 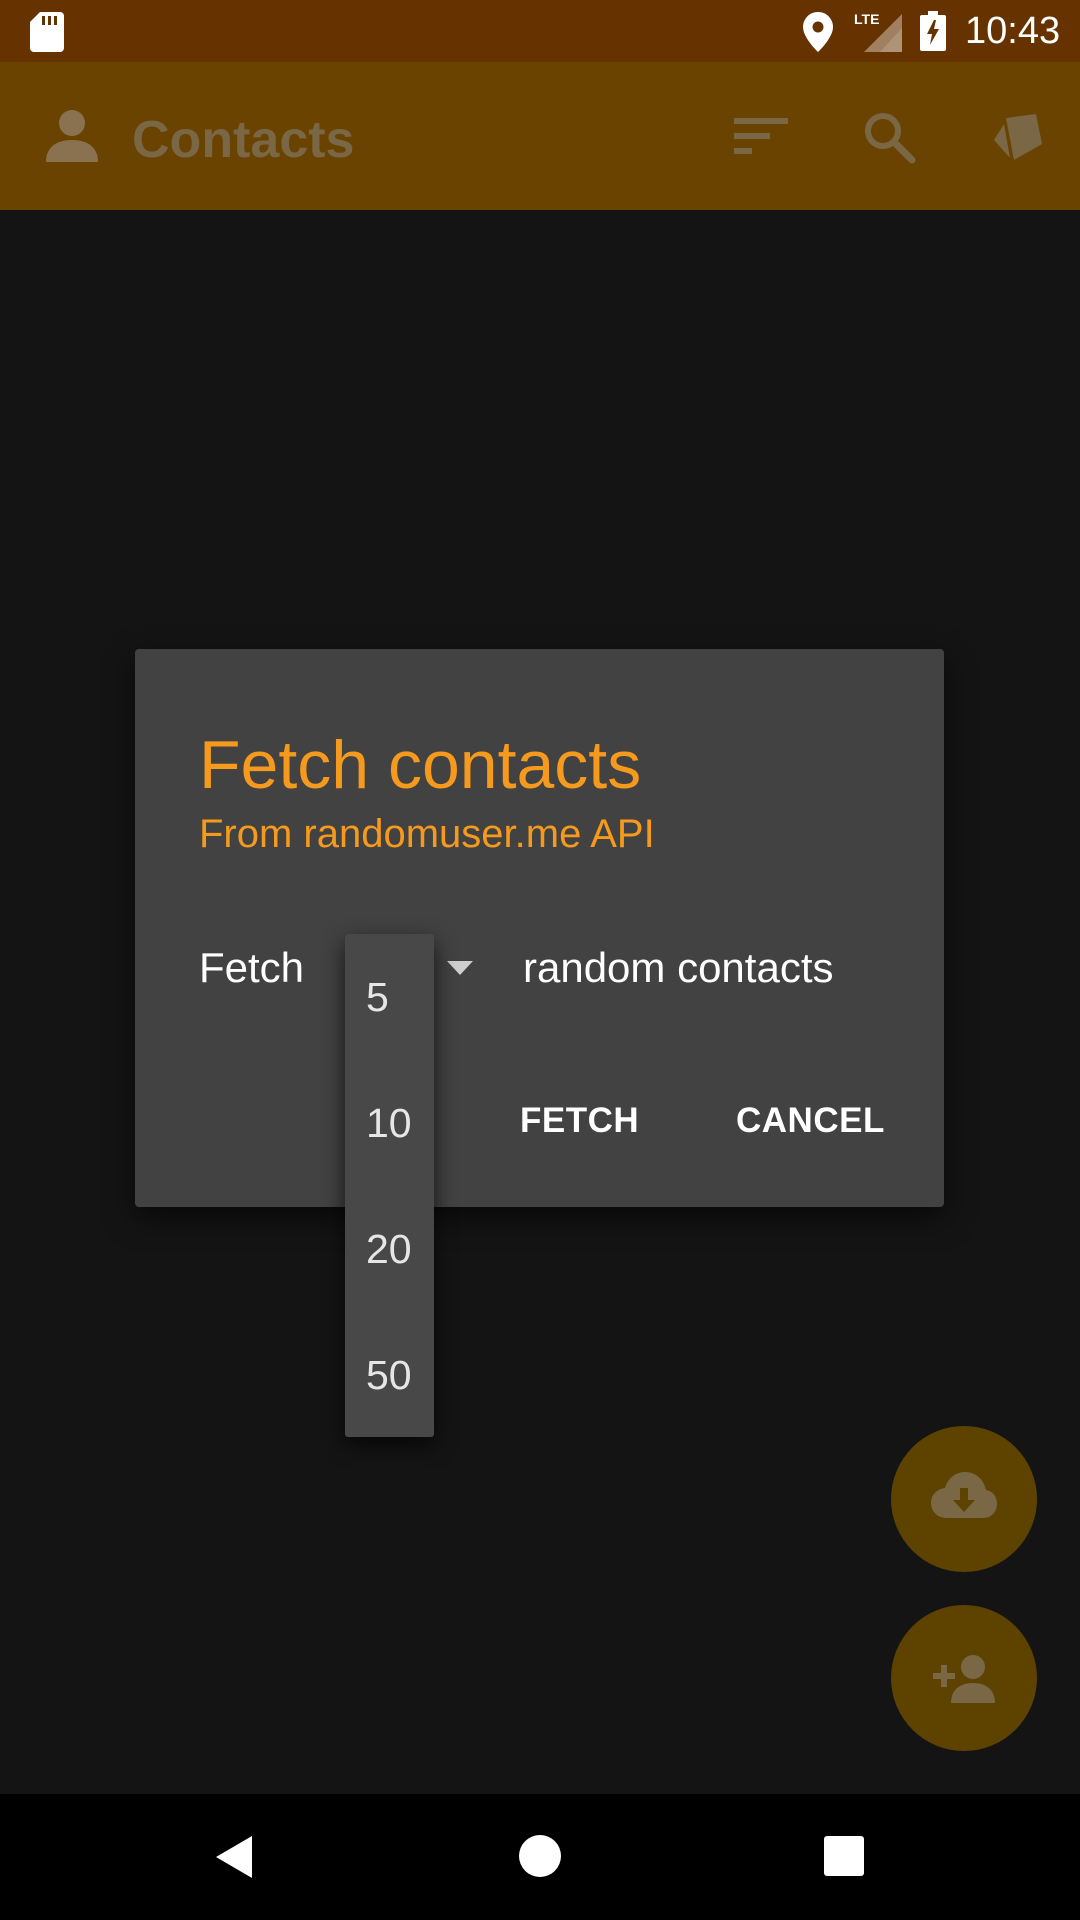 I want to click on home-icon, so click(x=540, y=1858).